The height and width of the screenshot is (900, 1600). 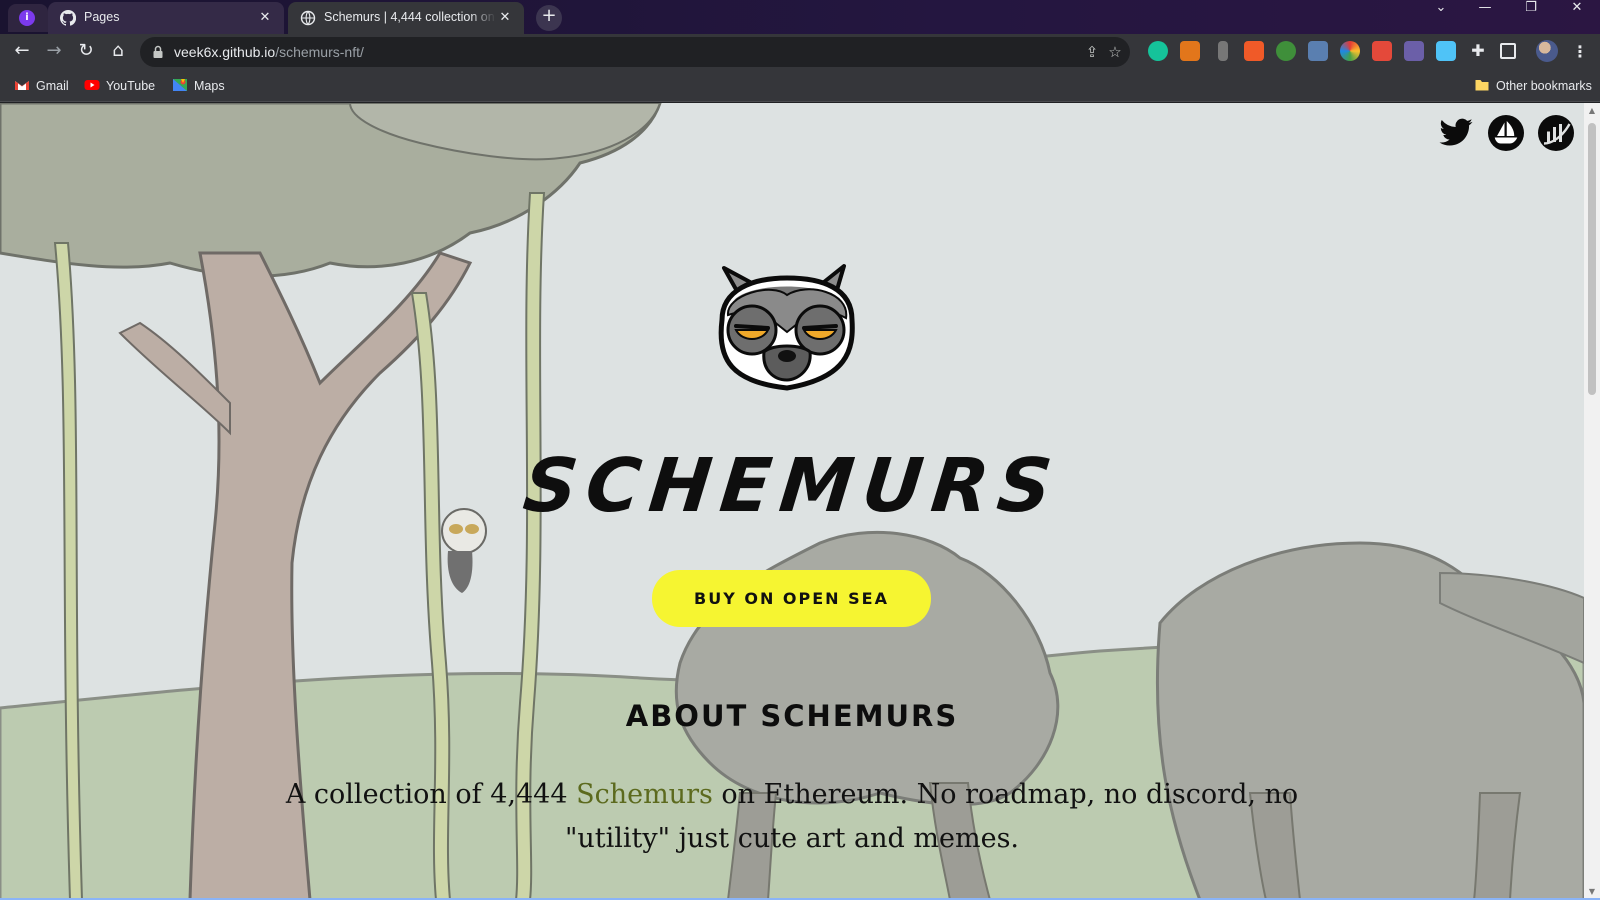 I want to click on metamask-icon, so click(x=1190, y=51).